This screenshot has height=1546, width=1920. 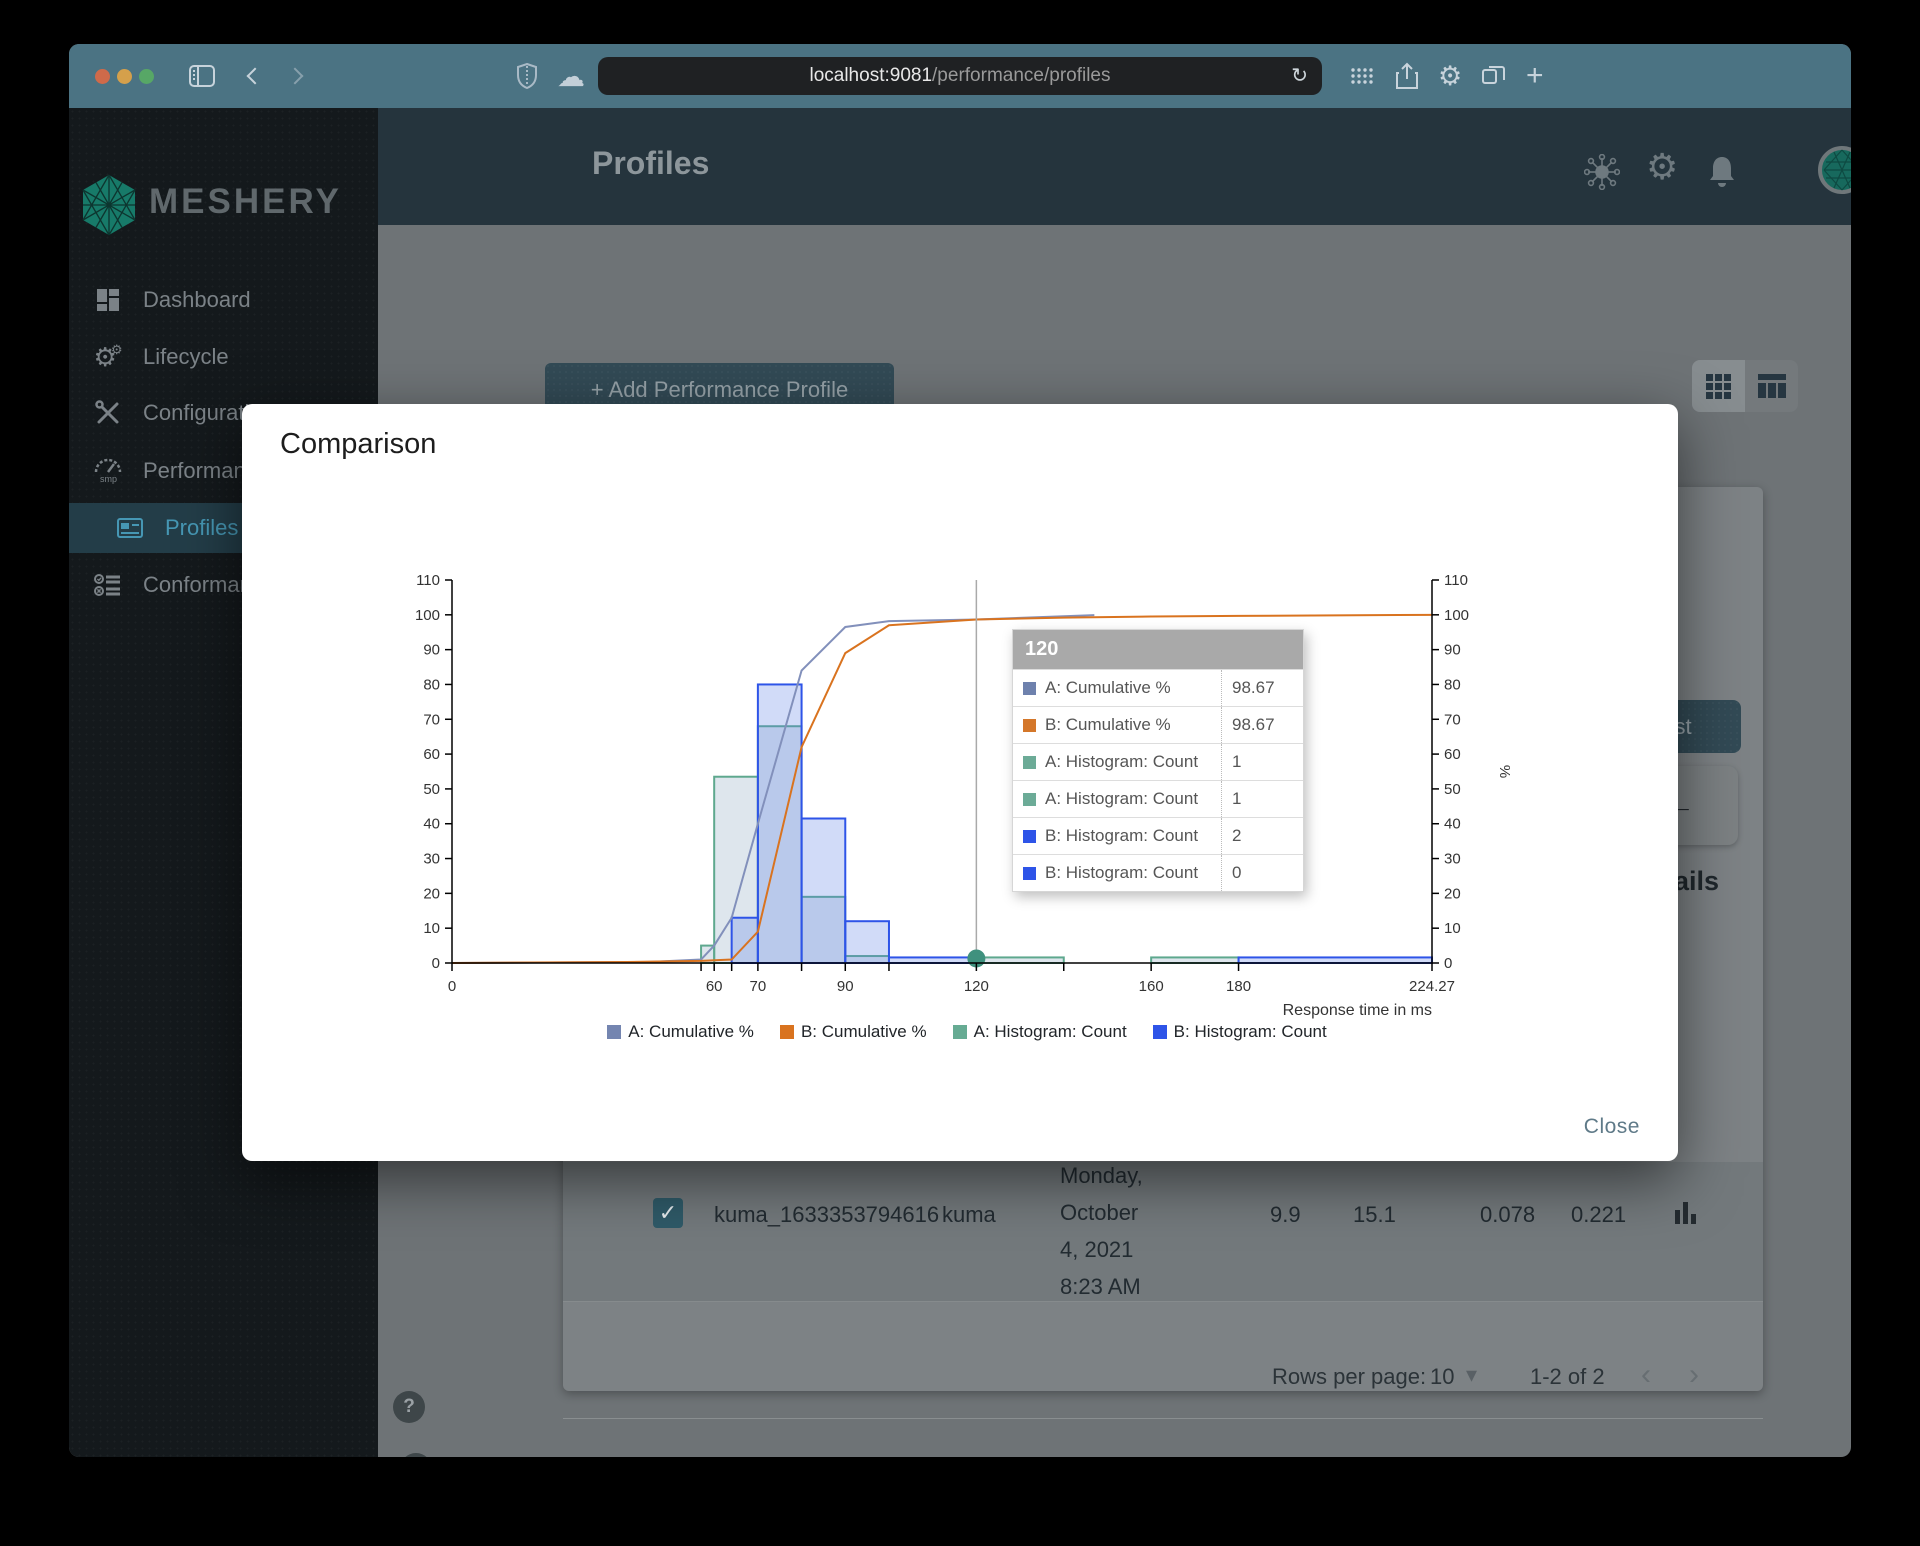 I want to click on series-value: 1, so click(x=1262, y=762).